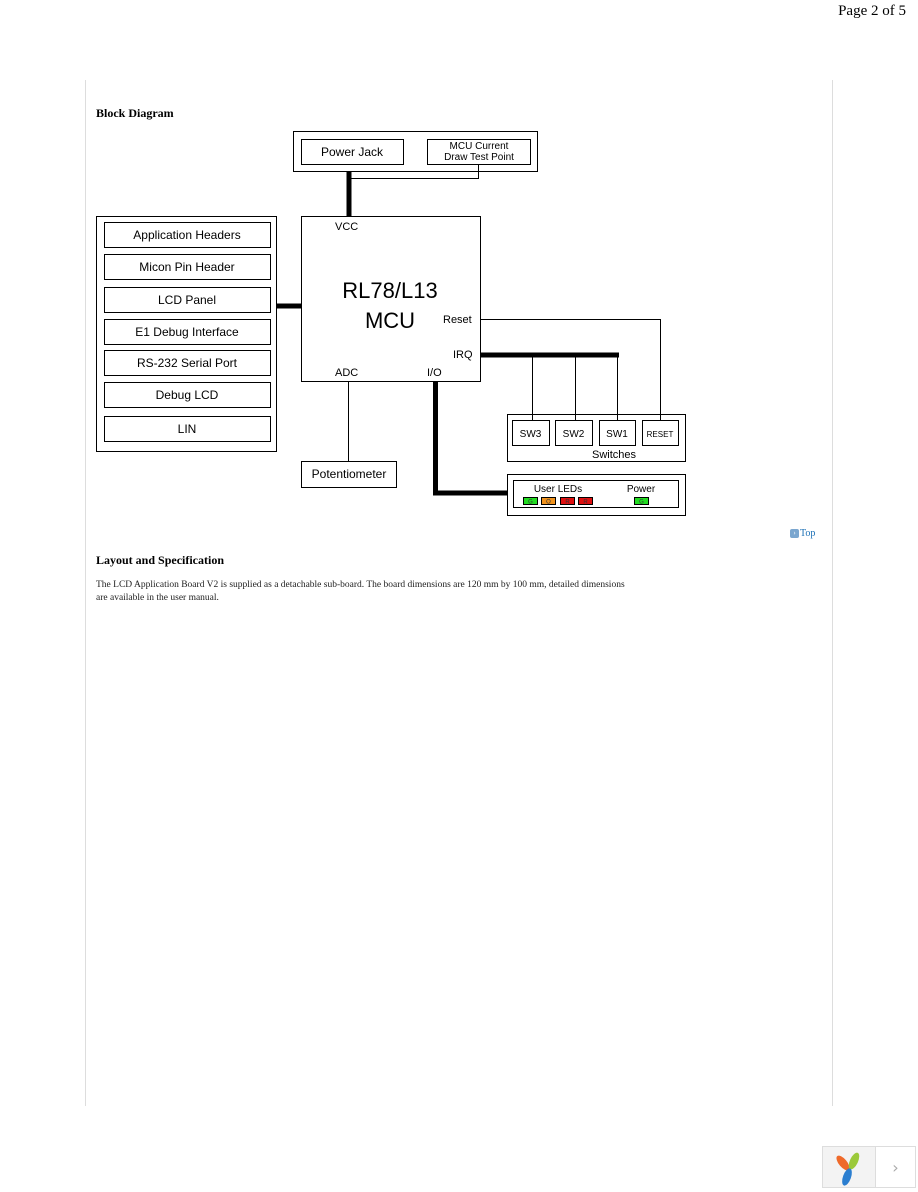 The width and height of the screenshot is (918, 1192). I want to click on test-point-label-2: Draw Test Point, so click(479, 157).